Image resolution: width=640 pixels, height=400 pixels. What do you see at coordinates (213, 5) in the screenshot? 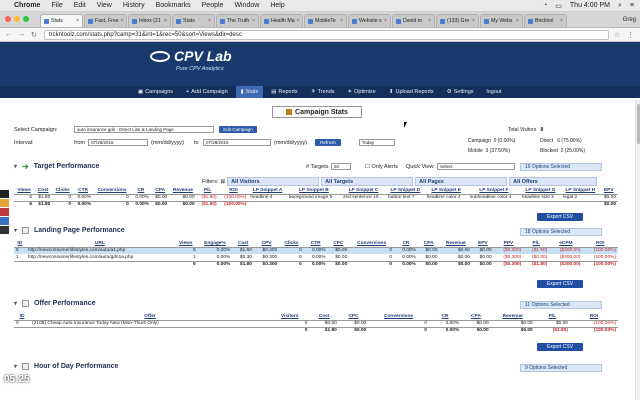
I see `menu-people: People` at bounding box center [213, 5].